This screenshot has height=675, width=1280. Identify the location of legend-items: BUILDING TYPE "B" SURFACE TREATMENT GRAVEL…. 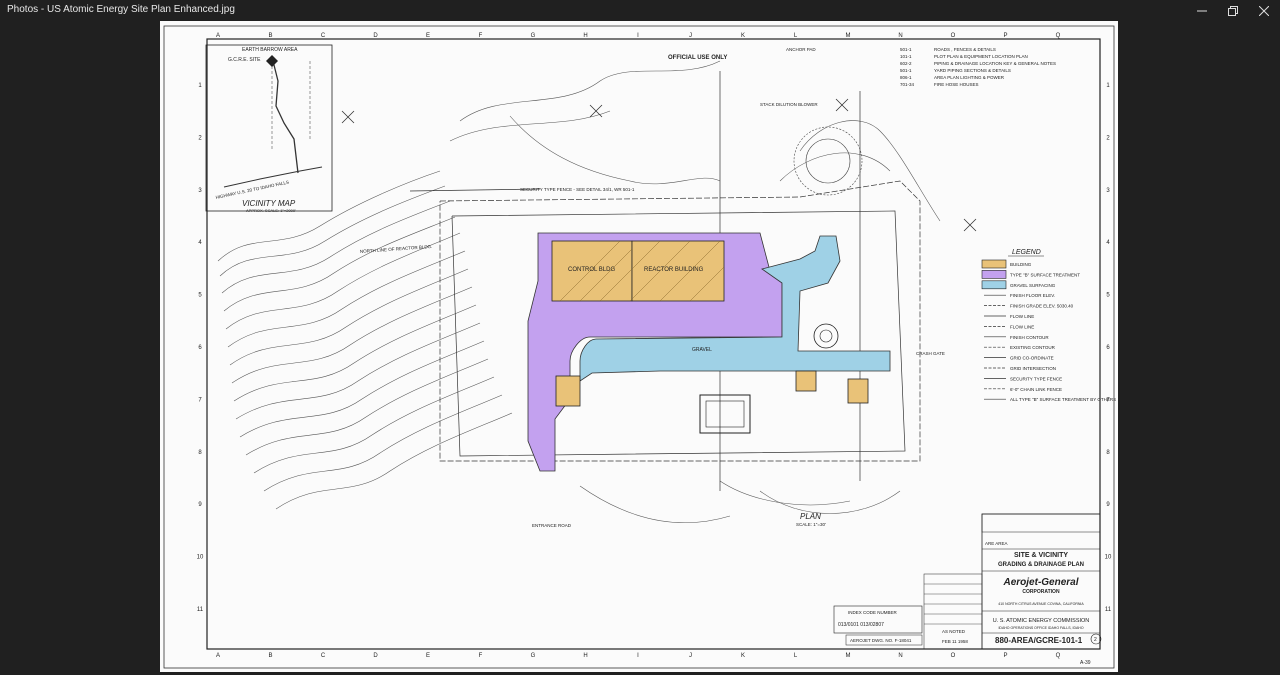
(1048, 330).